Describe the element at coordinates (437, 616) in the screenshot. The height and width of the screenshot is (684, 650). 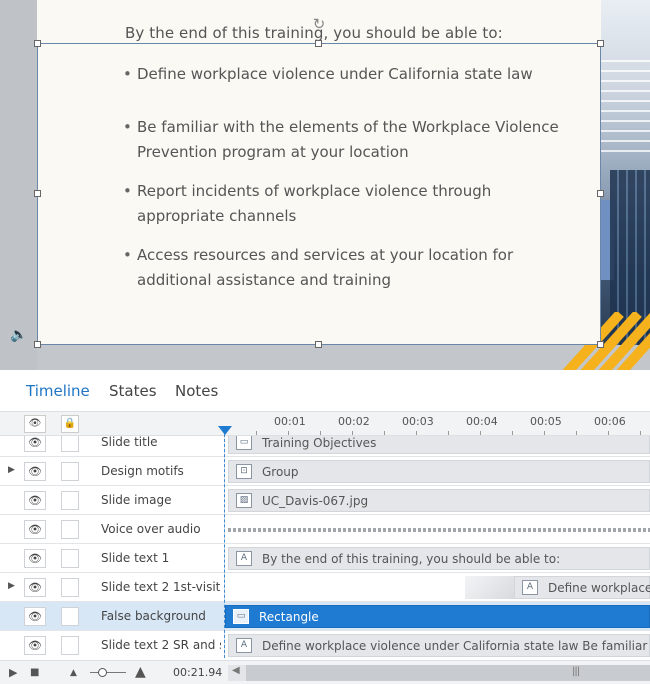
I see `timeline-bar: ▭ Rectangle` at that location.